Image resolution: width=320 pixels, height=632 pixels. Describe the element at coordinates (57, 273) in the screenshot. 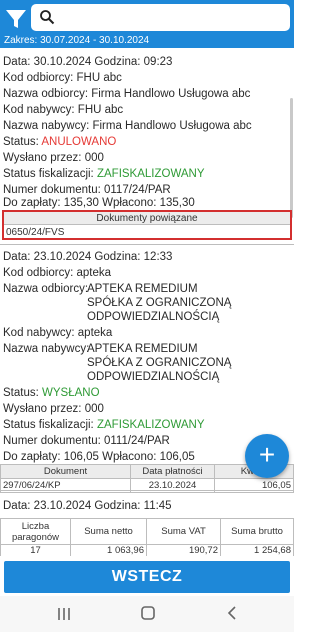

I see `kod-odbiorcy: Kod odbiorcy: apteka` at that location.